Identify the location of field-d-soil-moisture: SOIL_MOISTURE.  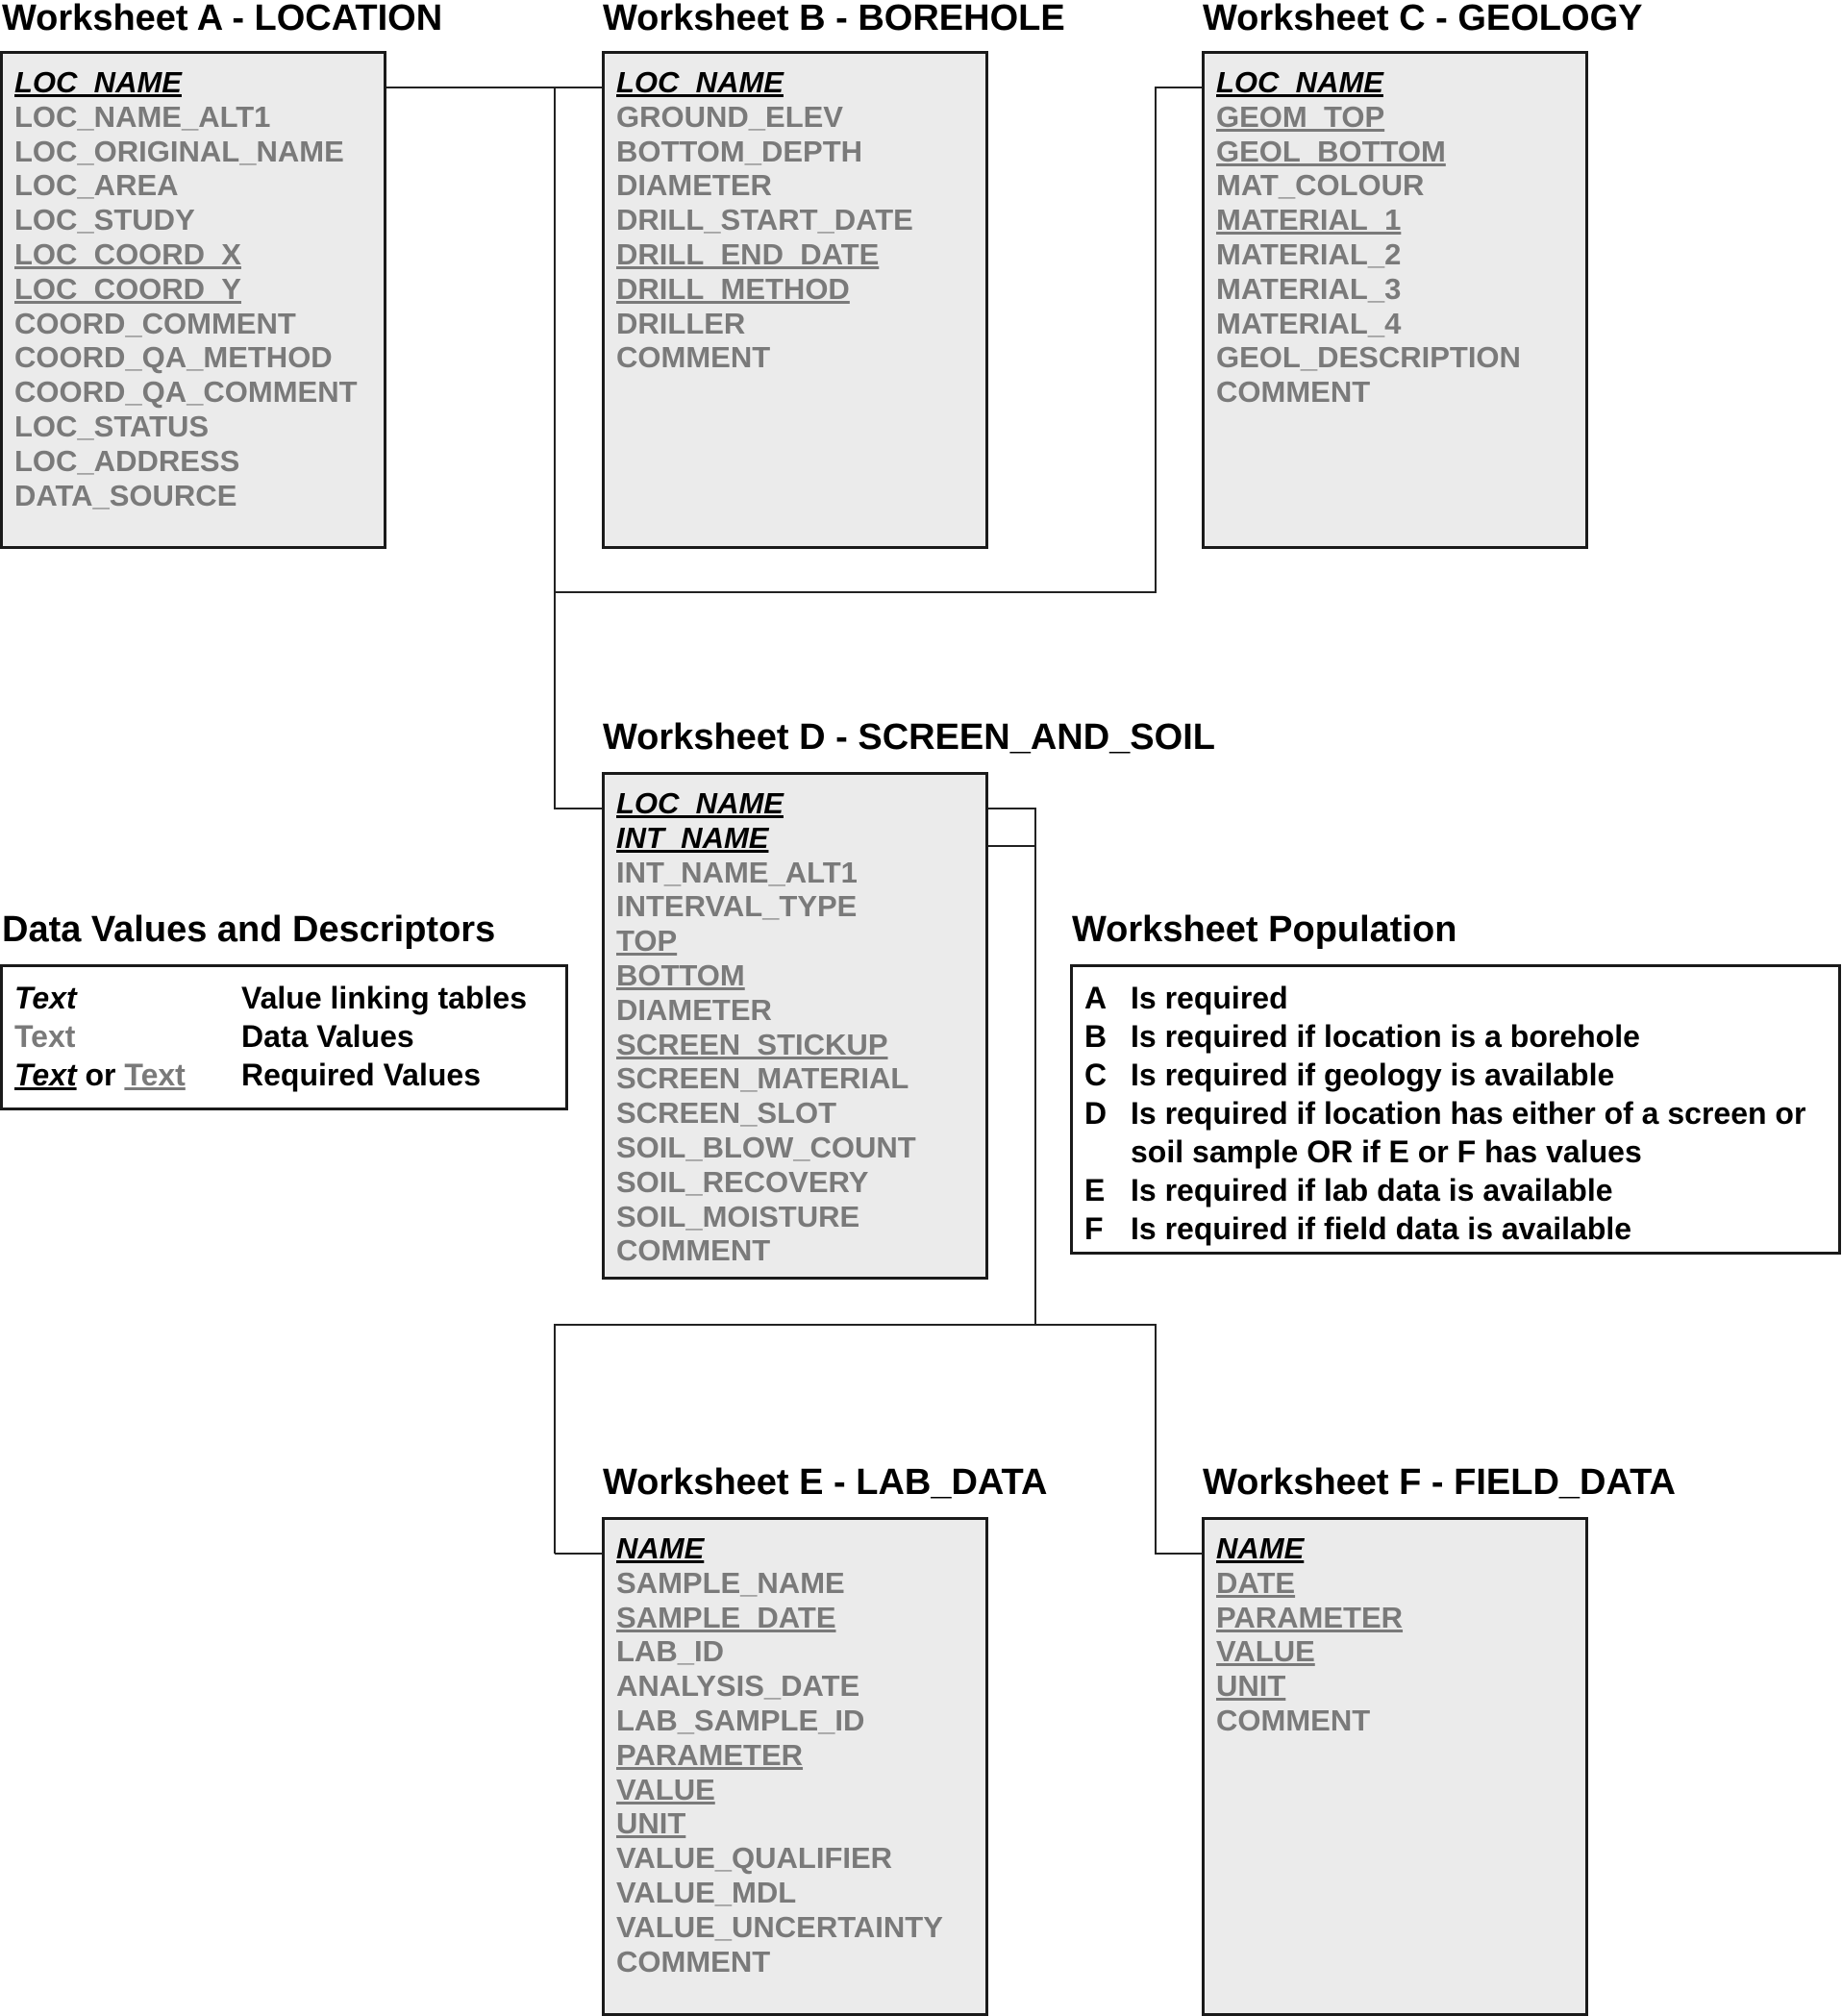
(738, 1216).